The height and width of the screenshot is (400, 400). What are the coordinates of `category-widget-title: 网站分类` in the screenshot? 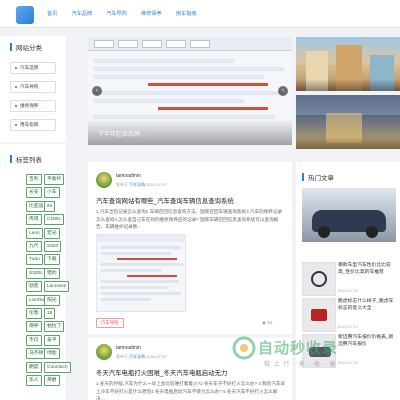 It's located at (29, 48).